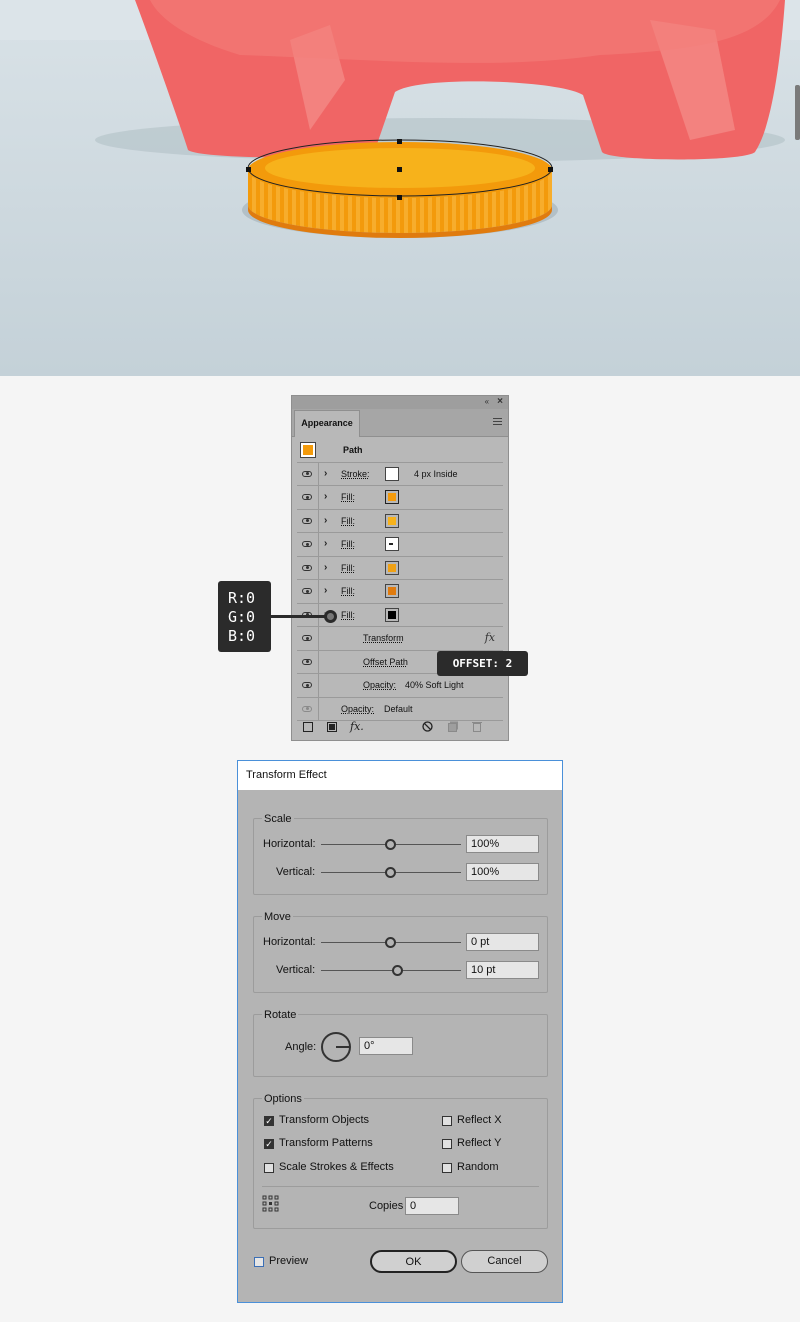  Describe the element at coordinates (400, 474) in the screenshot. I see `stroke-row: › Stroke: 4 px Inside` at that location.